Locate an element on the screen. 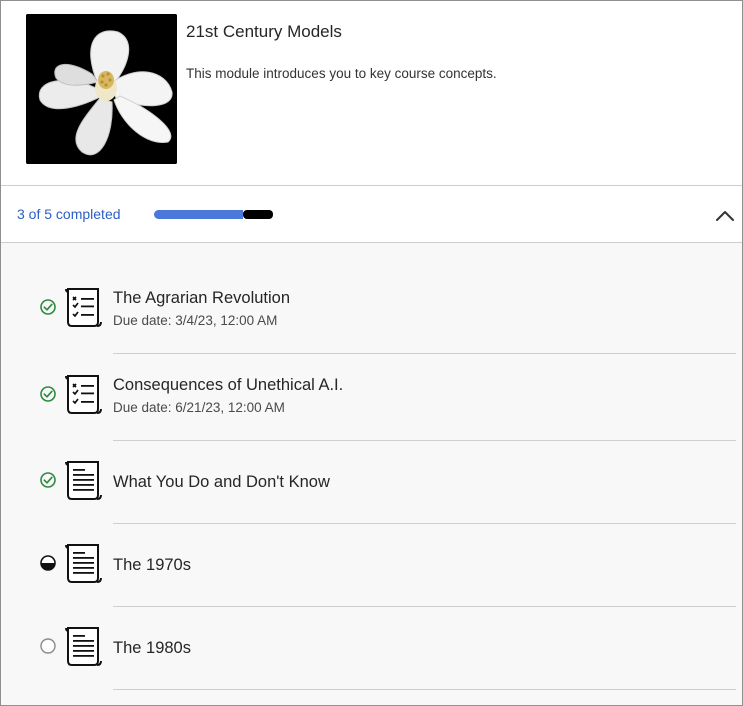  magnolia-flower-image is located at coordinates (101, 89).